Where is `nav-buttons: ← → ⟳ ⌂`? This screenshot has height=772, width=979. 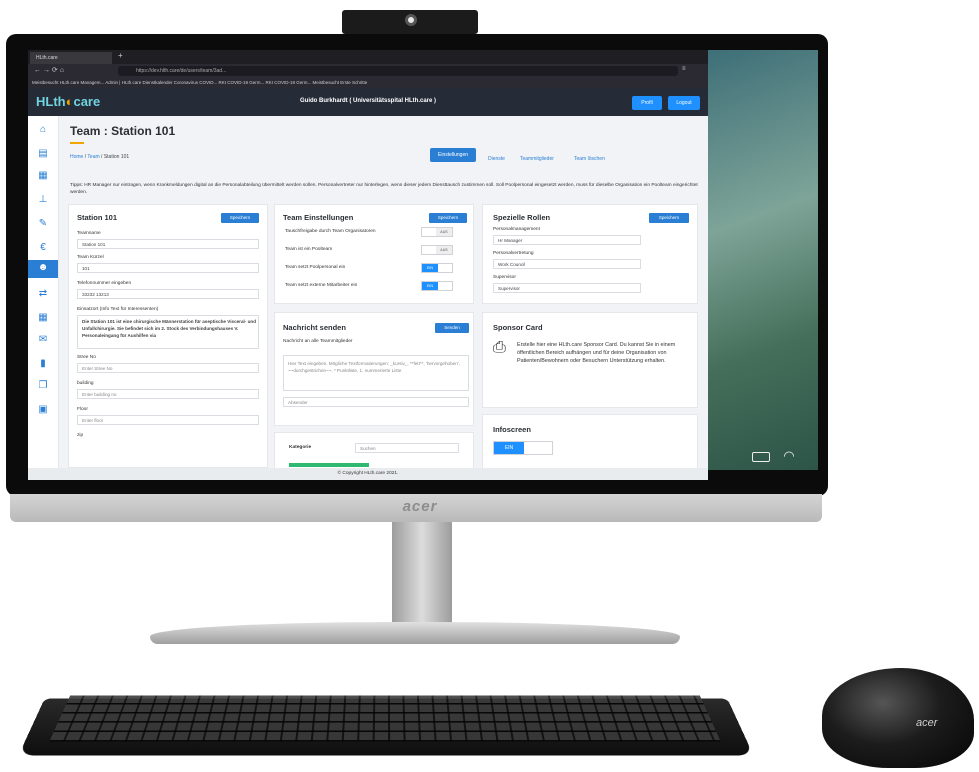 nav-buttons: ← → ⟳ ⌂ is located at coordinates (49, 70).